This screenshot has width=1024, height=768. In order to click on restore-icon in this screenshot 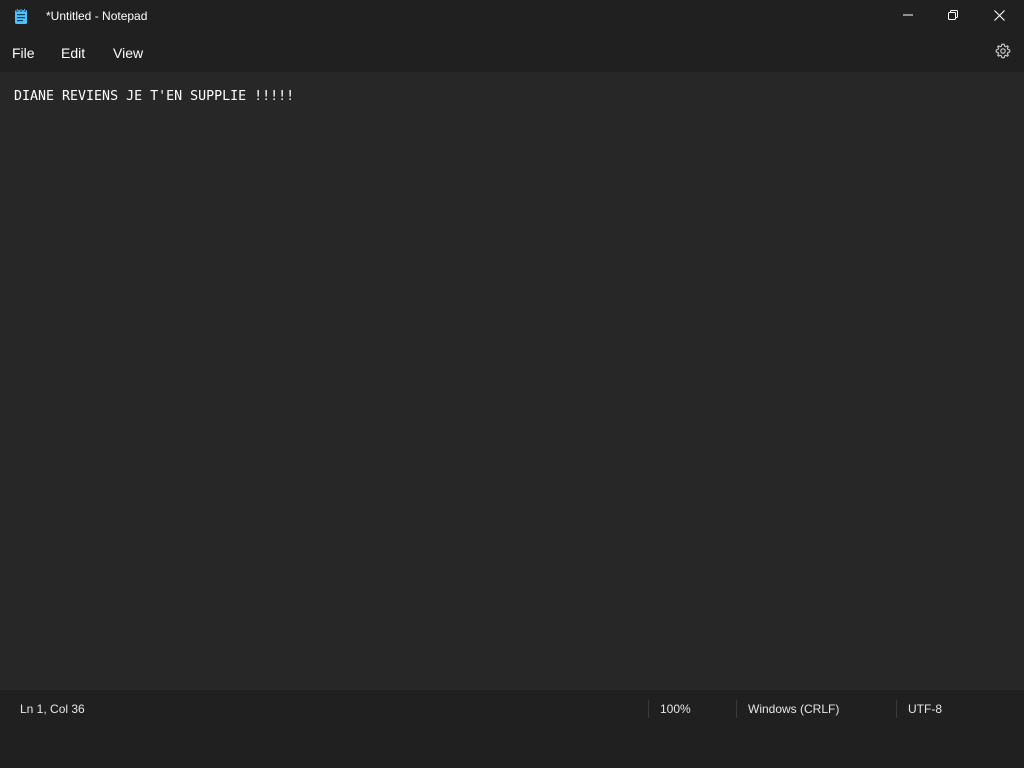, I will do `click(953, 15)`.